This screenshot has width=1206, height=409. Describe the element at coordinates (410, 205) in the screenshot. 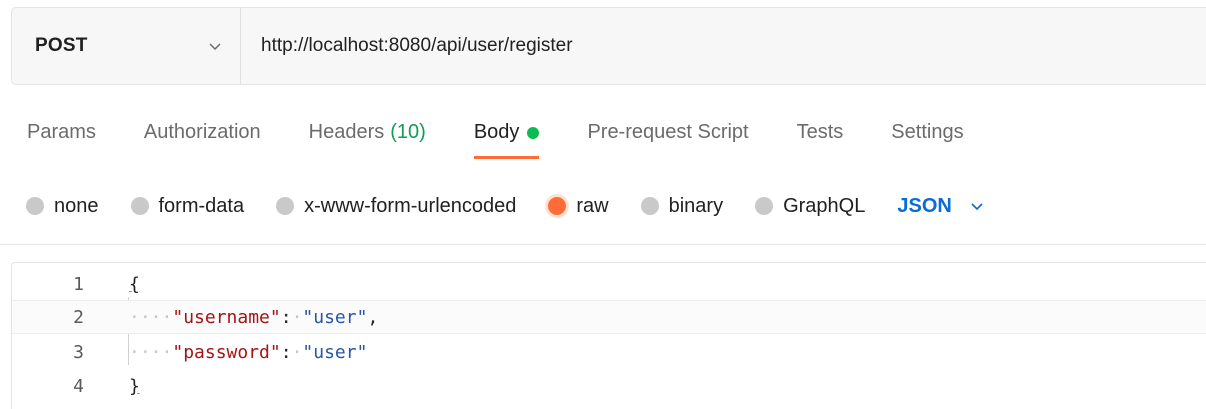

I see `option-label: x-www-form-urlencoded` at that location.